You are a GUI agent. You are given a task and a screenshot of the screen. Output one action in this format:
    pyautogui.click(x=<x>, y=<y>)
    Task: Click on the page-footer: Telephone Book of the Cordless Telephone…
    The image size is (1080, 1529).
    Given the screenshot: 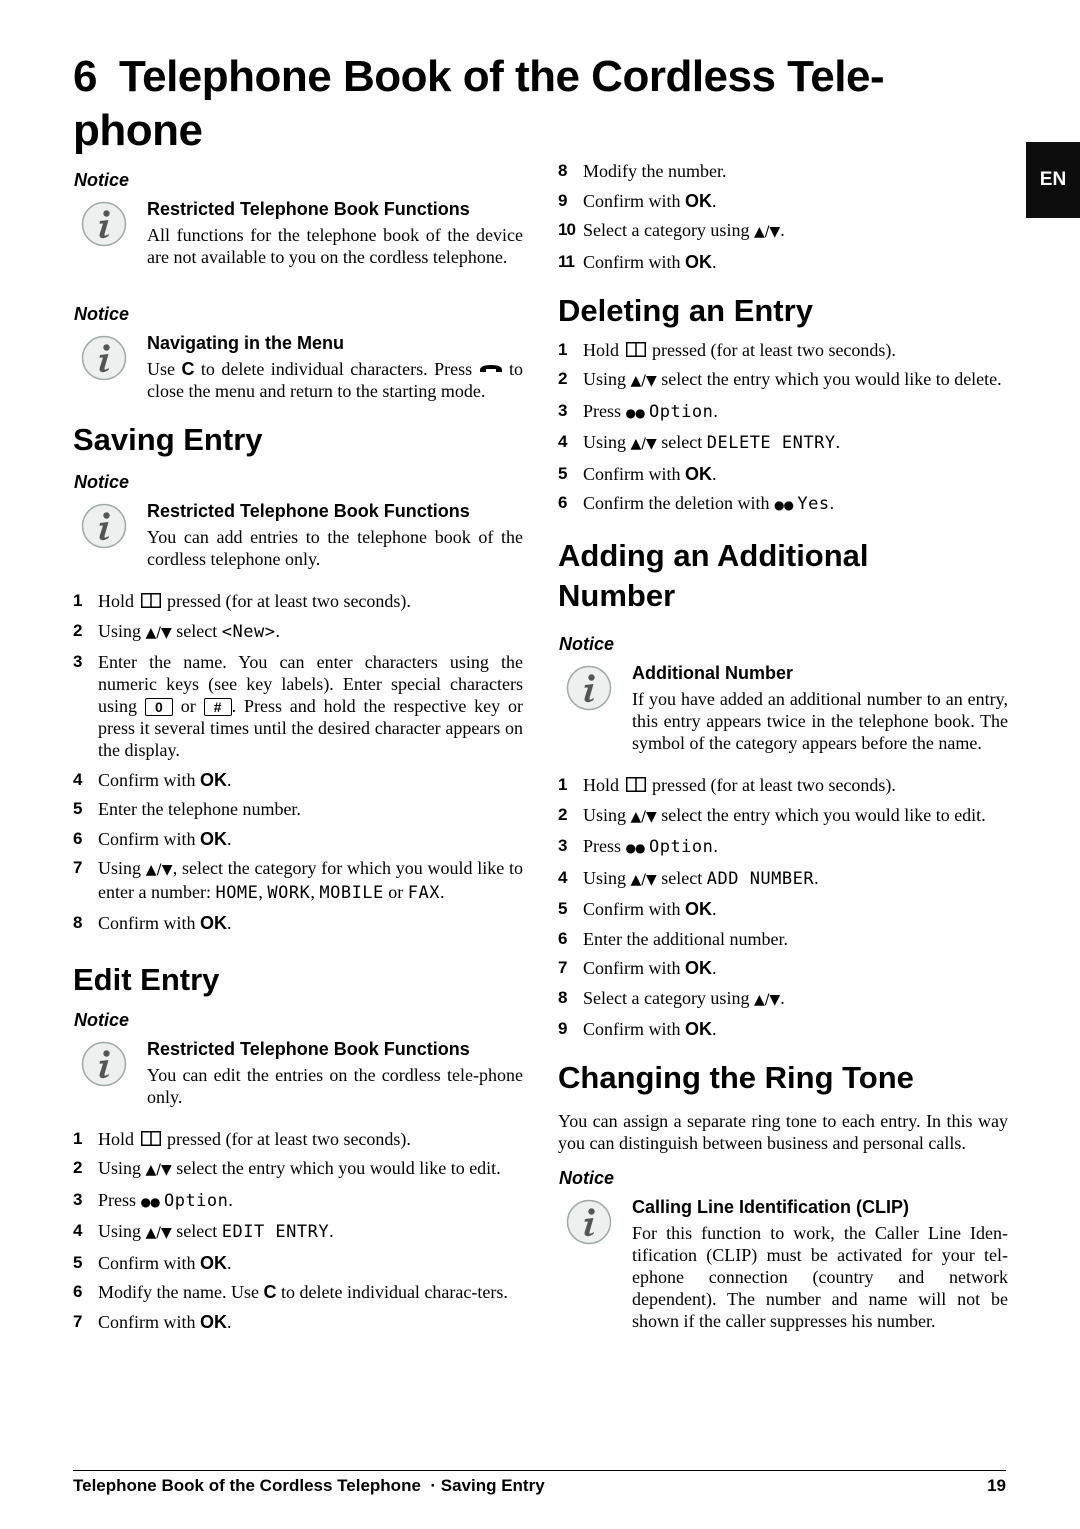 What is the action you would take?
    pyautogui.click(x=539, y=1486)
    